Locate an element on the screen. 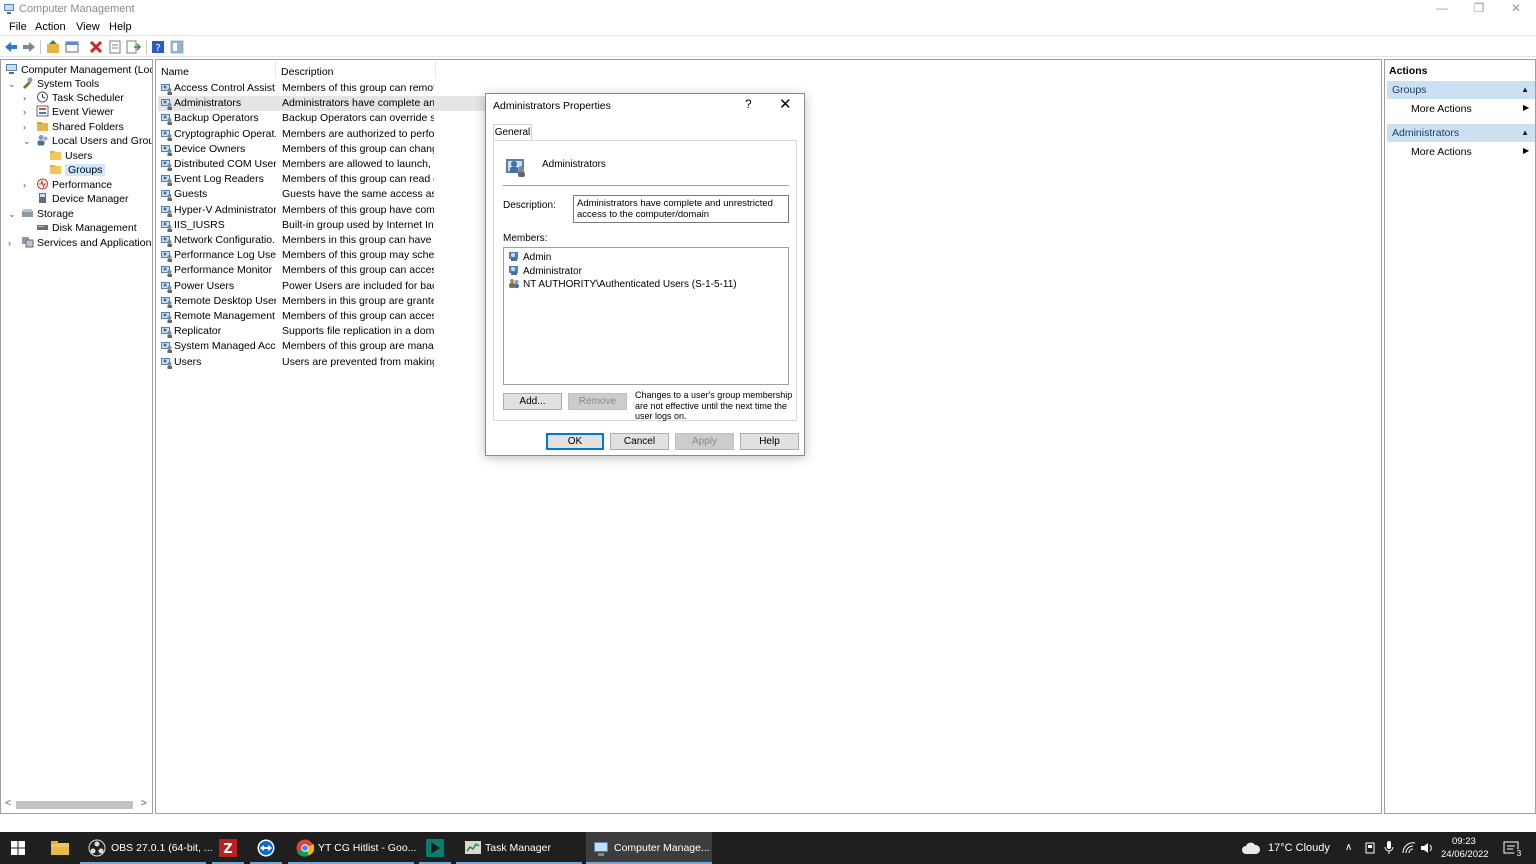 Image resolution: width=1536 pixels, height=864 pixels. tree-item-storage: ⌄ Storage is located at coordinates (41, 214).